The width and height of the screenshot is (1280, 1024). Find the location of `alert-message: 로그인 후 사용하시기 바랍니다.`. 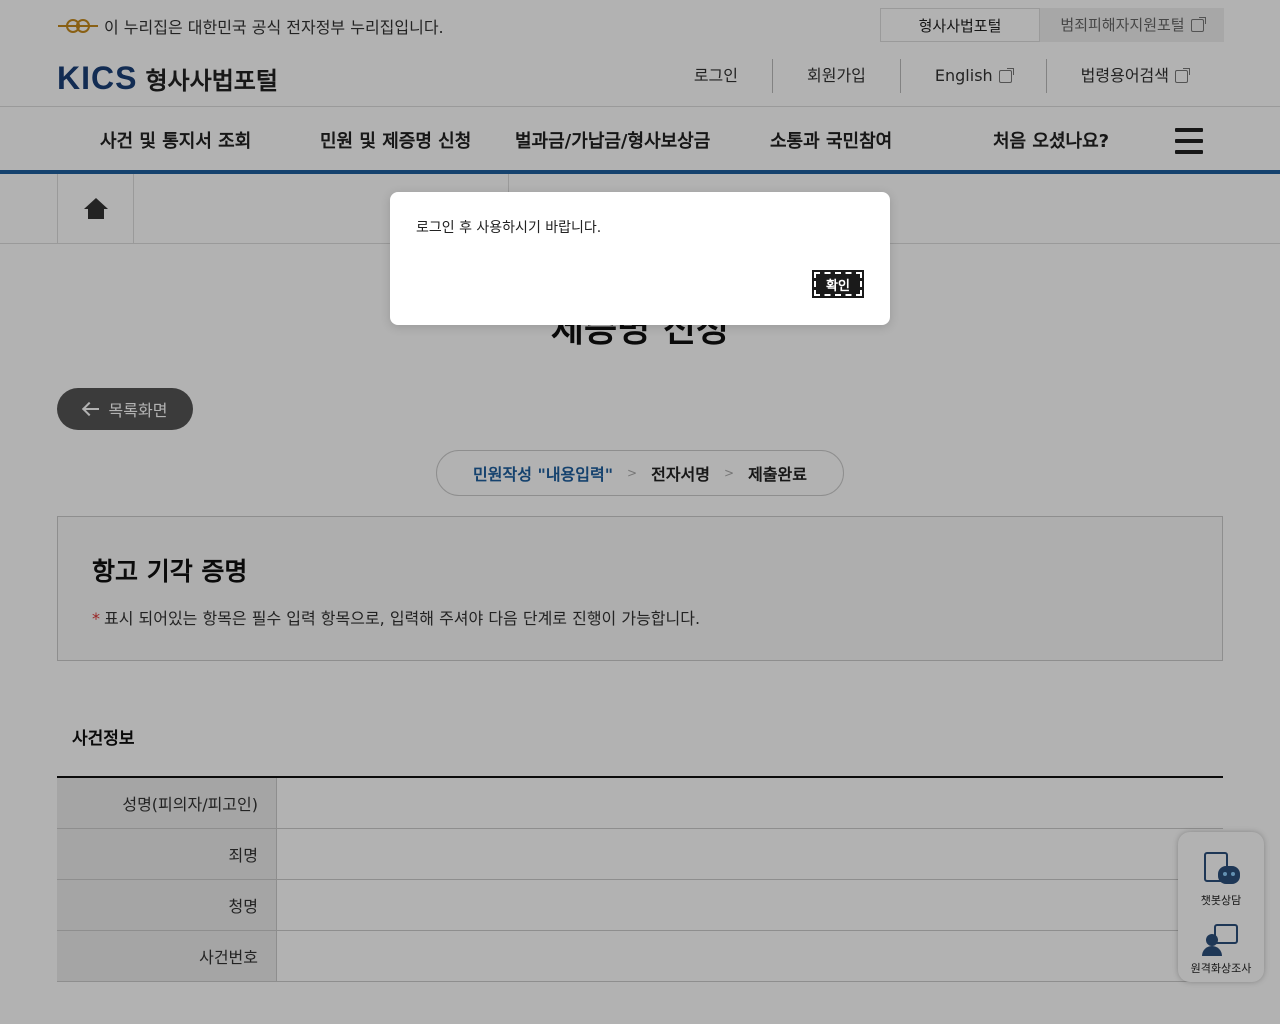

alert-message: 로그인 후 사용하시기 바랍니다. is located at coordinates (509, 228).